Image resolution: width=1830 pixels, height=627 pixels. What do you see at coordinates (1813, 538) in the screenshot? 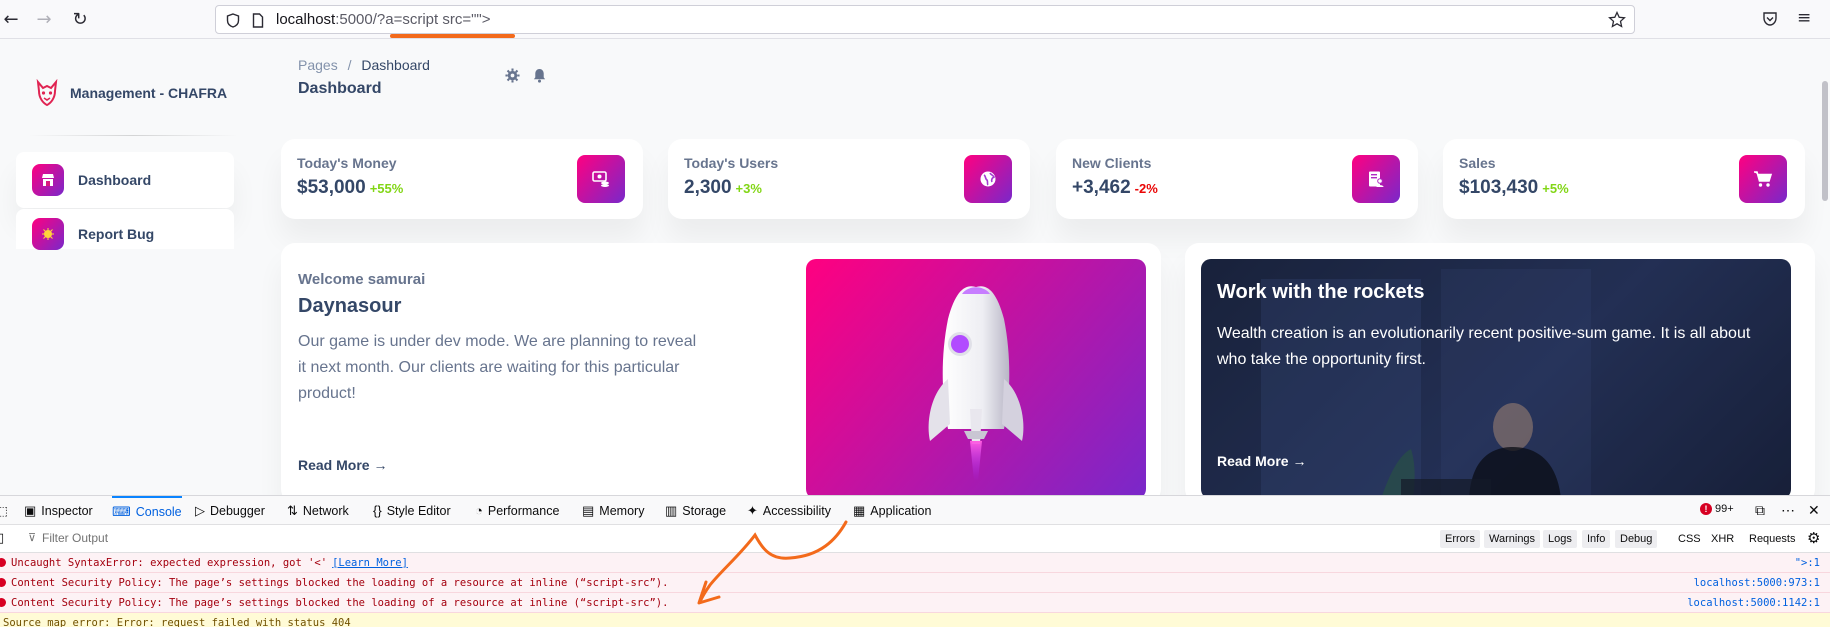
I see `settings-gear-icon: ⚙` at bounding box center [1813, 538].